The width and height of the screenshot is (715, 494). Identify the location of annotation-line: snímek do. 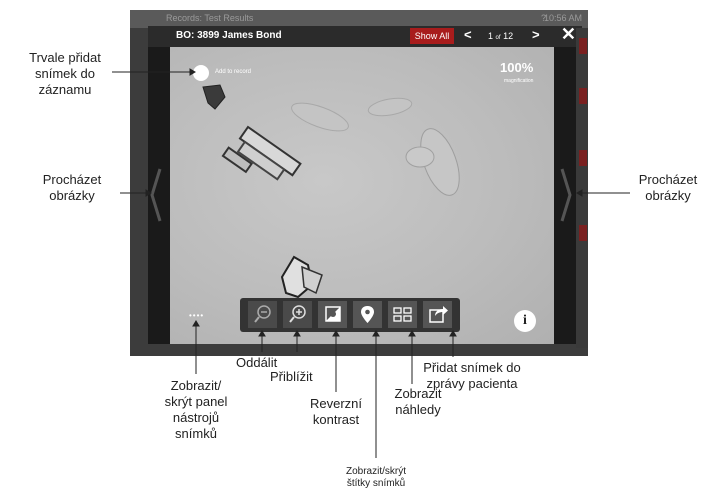
(65, 73).